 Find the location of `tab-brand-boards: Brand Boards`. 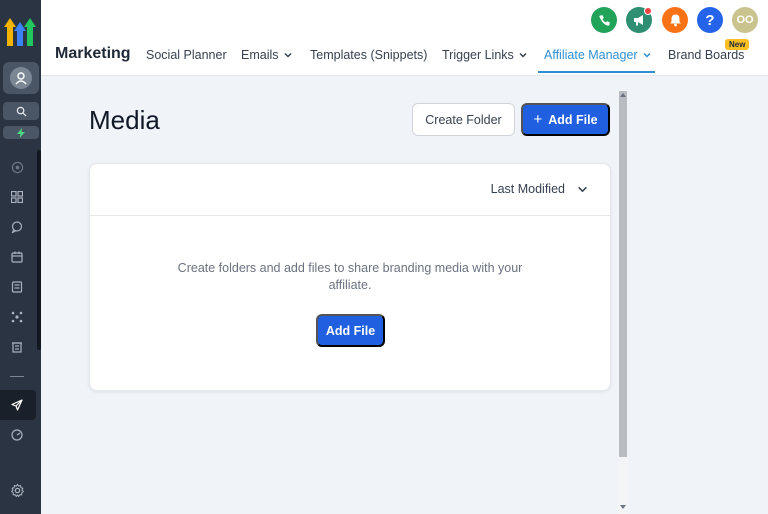

tab-brand-boards: Brand Boards is located at coordinates (706, 55).